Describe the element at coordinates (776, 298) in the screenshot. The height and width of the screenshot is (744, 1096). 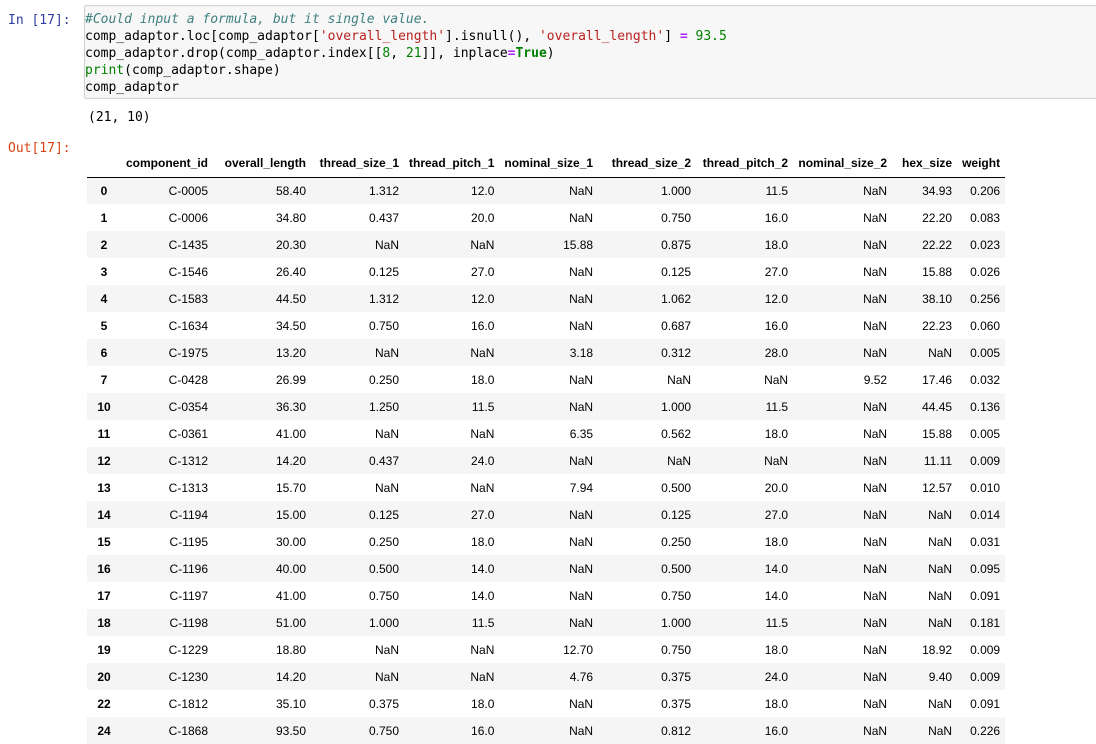
I see `table-cell: 12.0` at that location.